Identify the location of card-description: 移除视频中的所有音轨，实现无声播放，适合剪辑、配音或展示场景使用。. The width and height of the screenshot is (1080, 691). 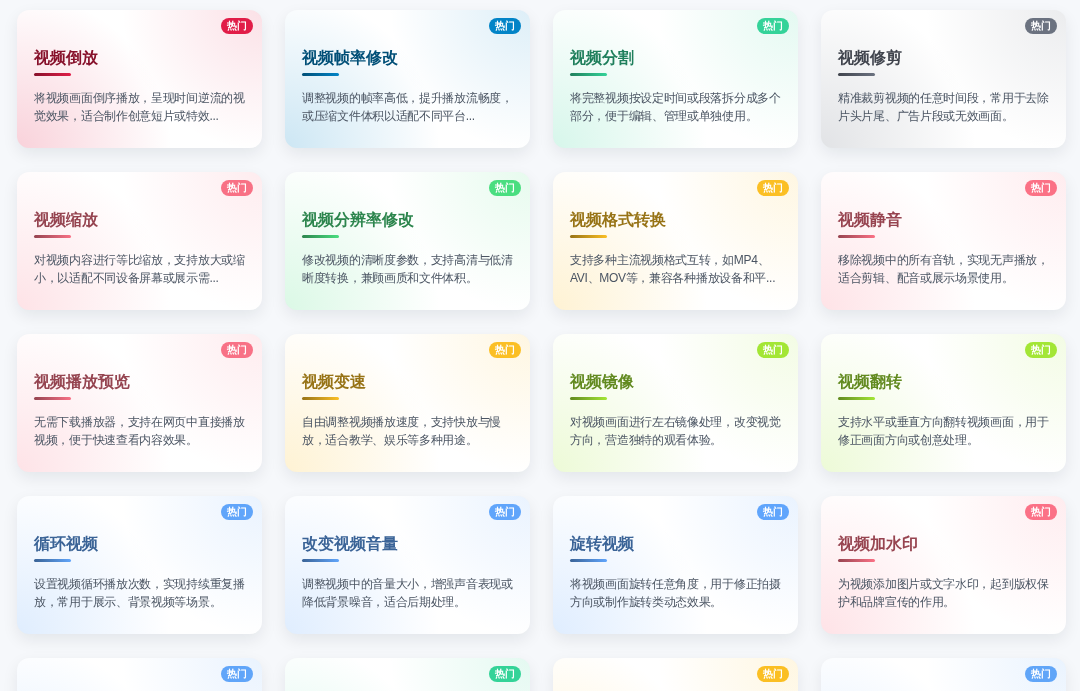
(944, 269).